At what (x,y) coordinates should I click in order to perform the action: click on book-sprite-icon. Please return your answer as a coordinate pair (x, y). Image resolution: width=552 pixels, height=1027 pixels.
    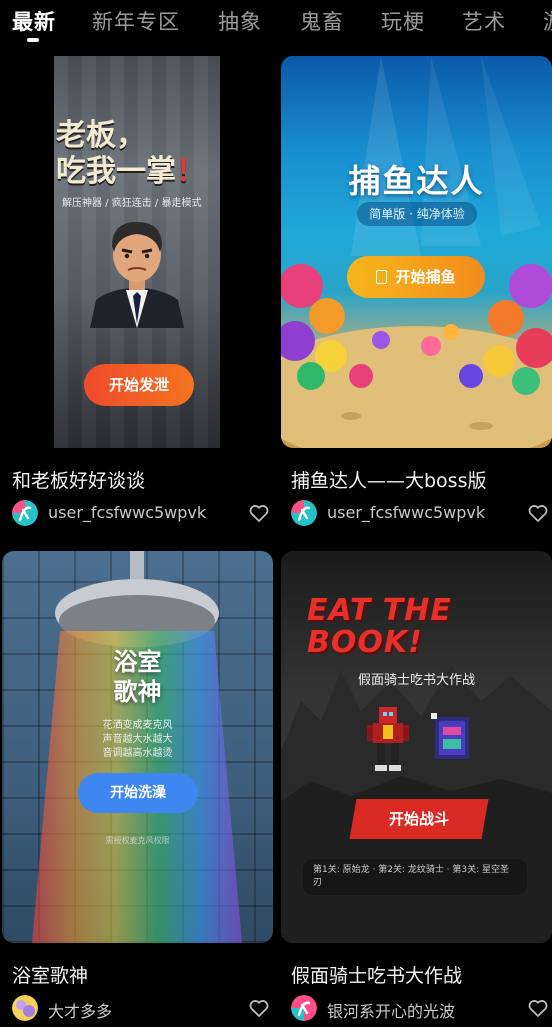
    Looking at the image, I should click on (450, 736).